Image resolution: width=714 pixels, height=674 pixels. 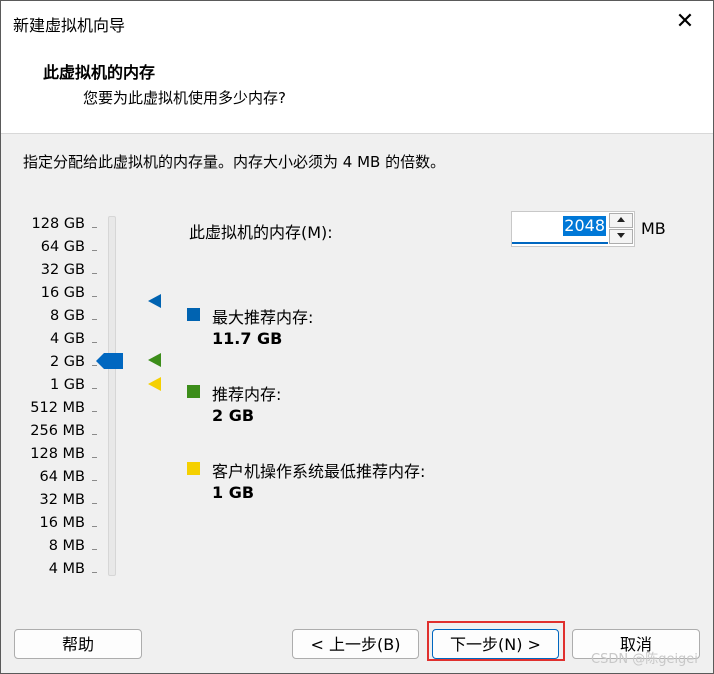 What do you see at coordinates (319, 471) in the screenshot?
I see `guest-min-label: 客户机操作系统最低推荐内存:` at bounding box center [319, 471].